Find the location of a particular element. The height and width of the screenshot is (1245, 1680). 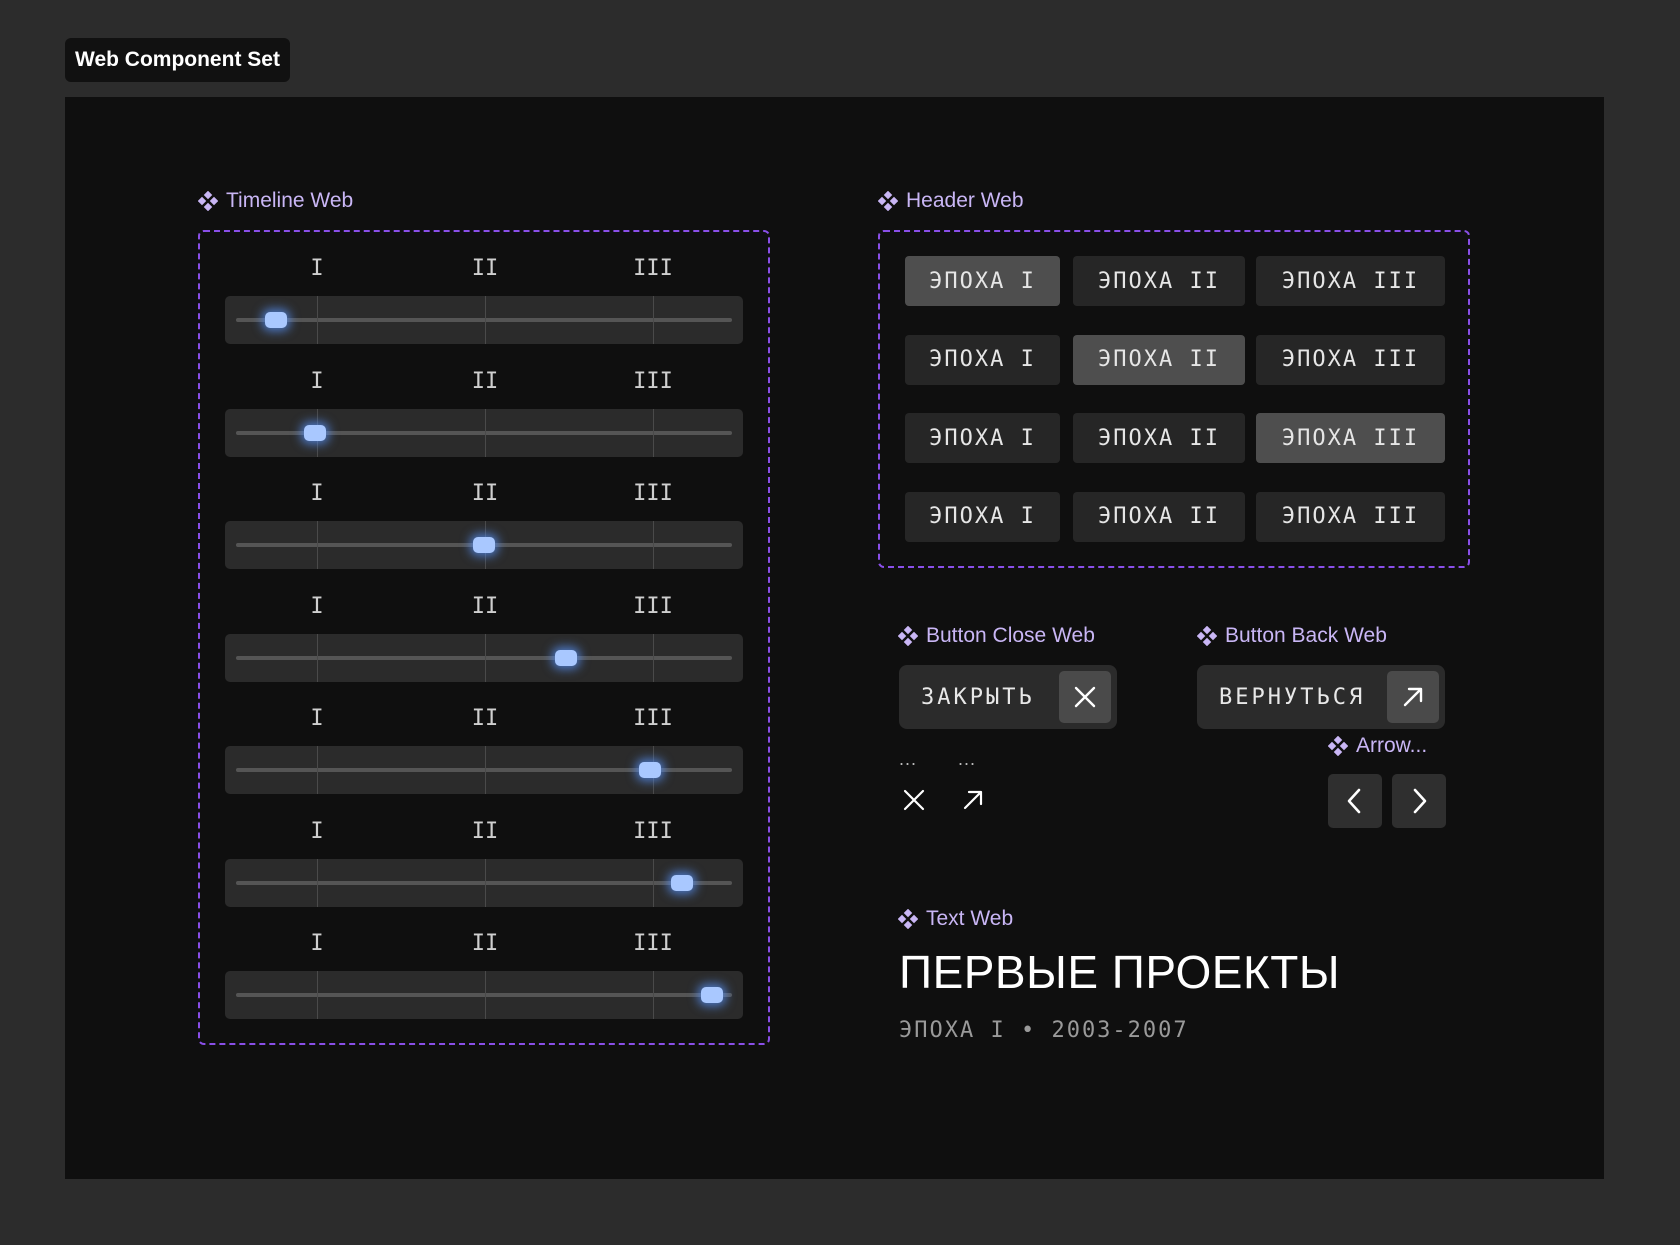

timeline-label-text: Timeline Web is located at coordinates (290, 200).